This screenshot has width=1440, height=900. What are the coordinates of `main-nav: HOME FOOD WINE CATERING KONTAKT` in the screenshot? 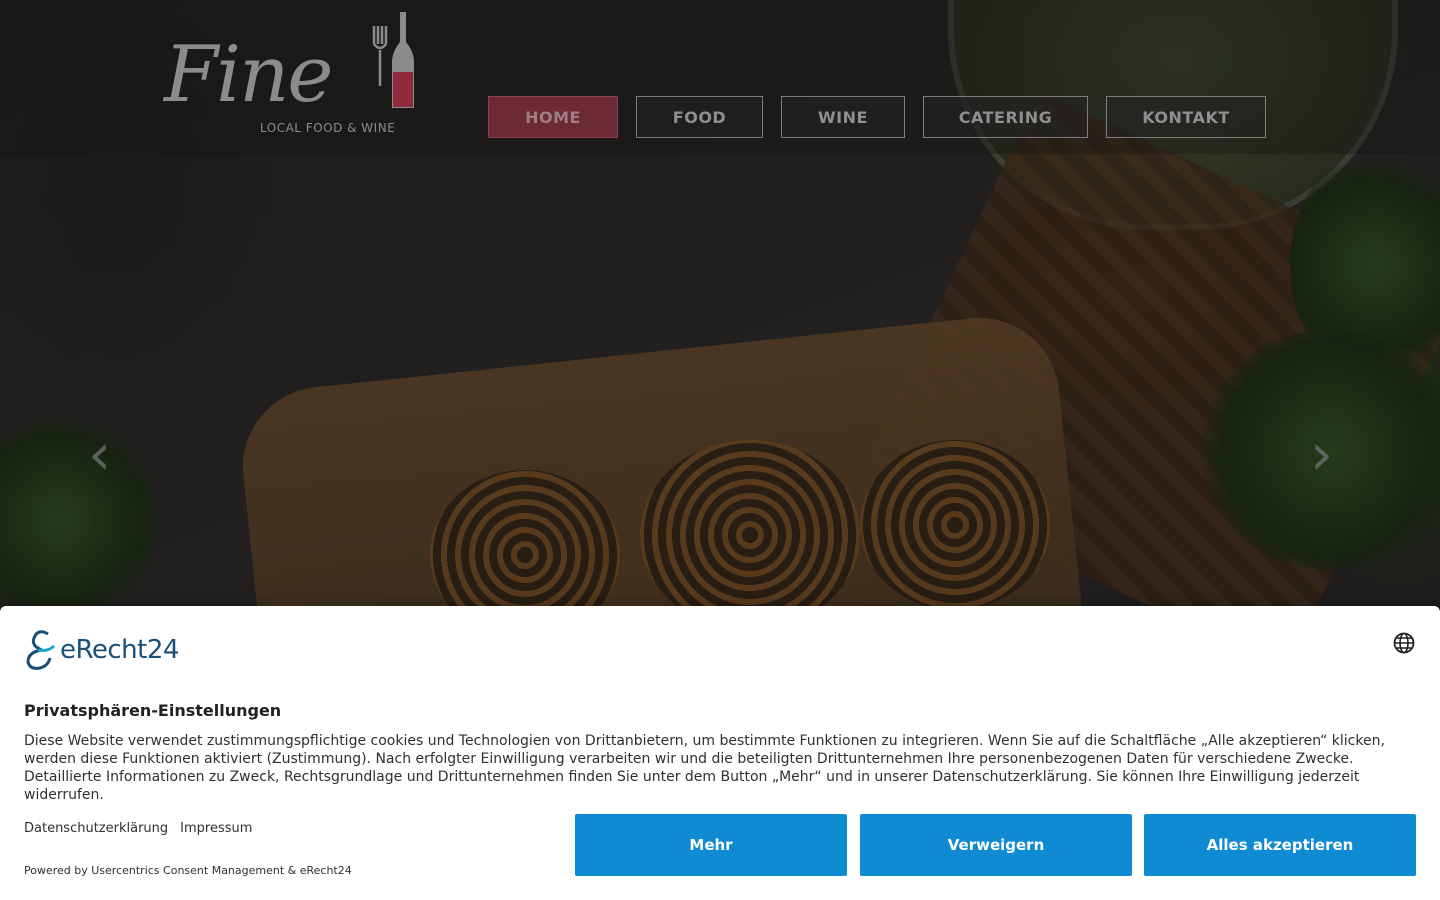 It's located at (877, 117).